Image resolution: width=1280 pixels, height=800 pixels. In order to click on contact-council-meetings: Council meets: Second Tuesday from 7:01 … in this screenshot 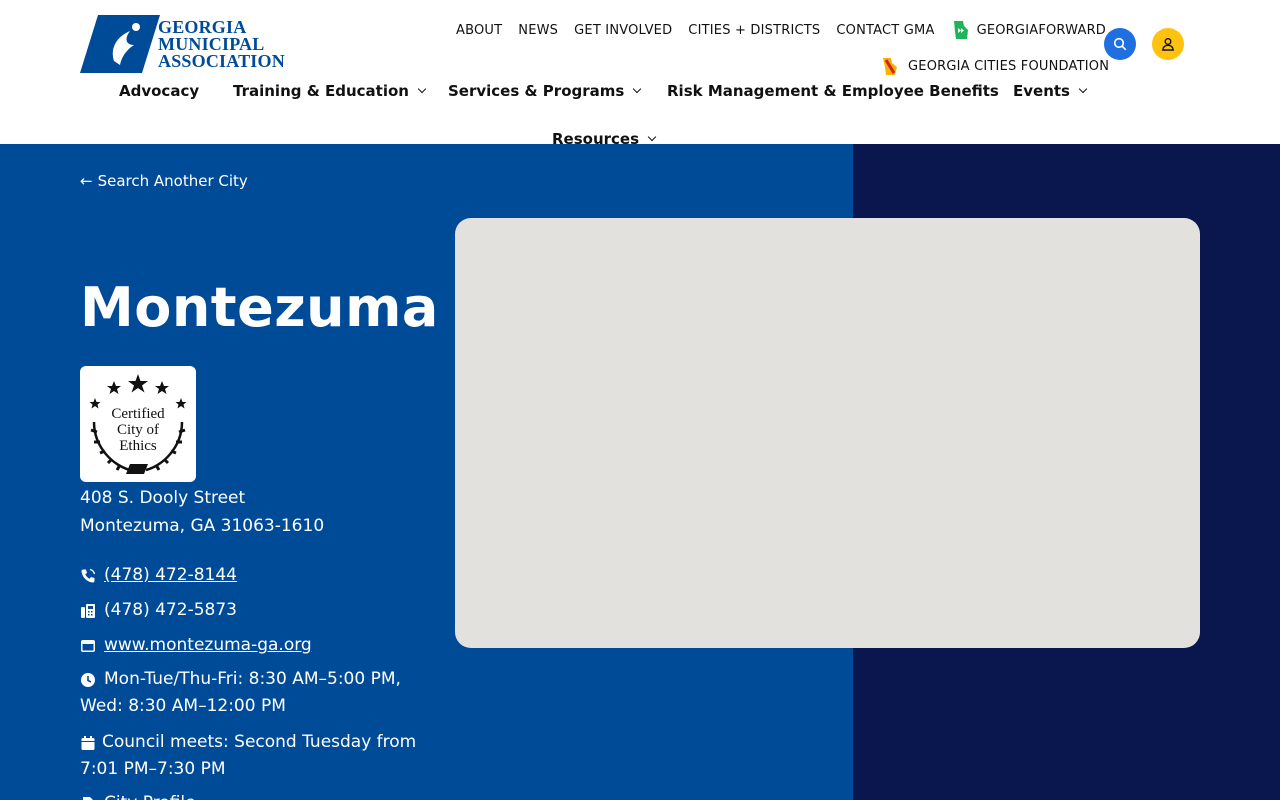, I will do `click(248, 756)`.